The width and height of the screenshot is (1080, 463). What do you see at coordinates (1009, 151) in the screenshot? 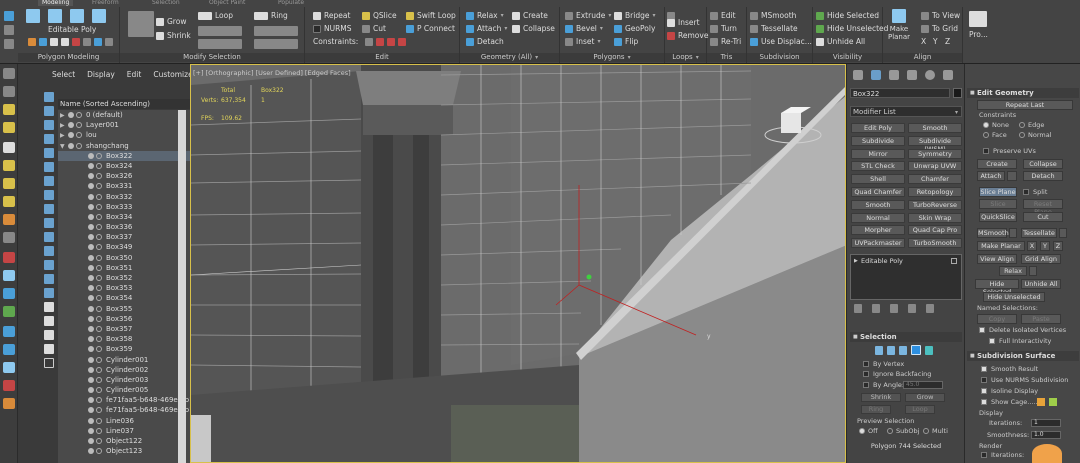
I see `preserve-uvs-checkbox: Preserve UVs` at bounding box center [1009, 151].